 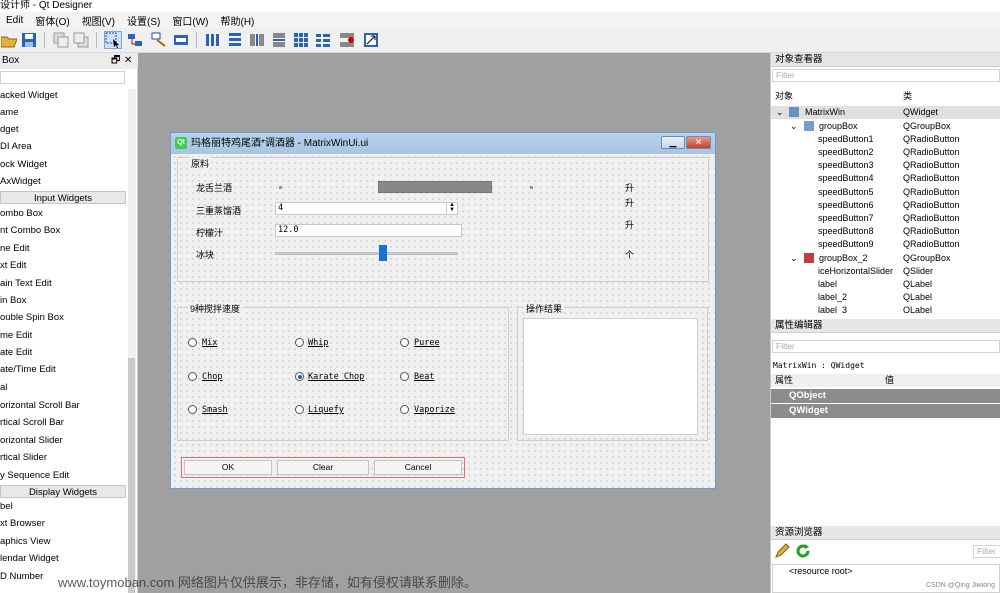 What do you see at coordinates (128, 61) in the screenshot?
I see `close-icon: ✕` at bounding box center [128, 61].